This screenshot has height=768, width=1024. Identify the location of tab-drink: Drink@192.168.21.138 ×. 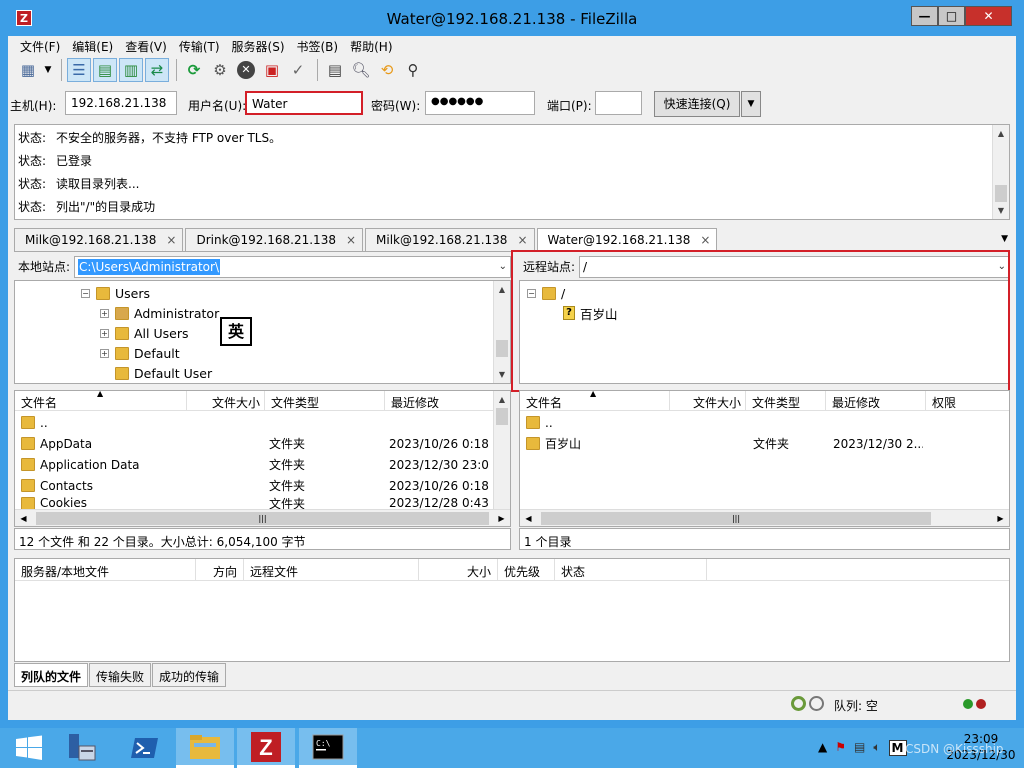
(274, 239).